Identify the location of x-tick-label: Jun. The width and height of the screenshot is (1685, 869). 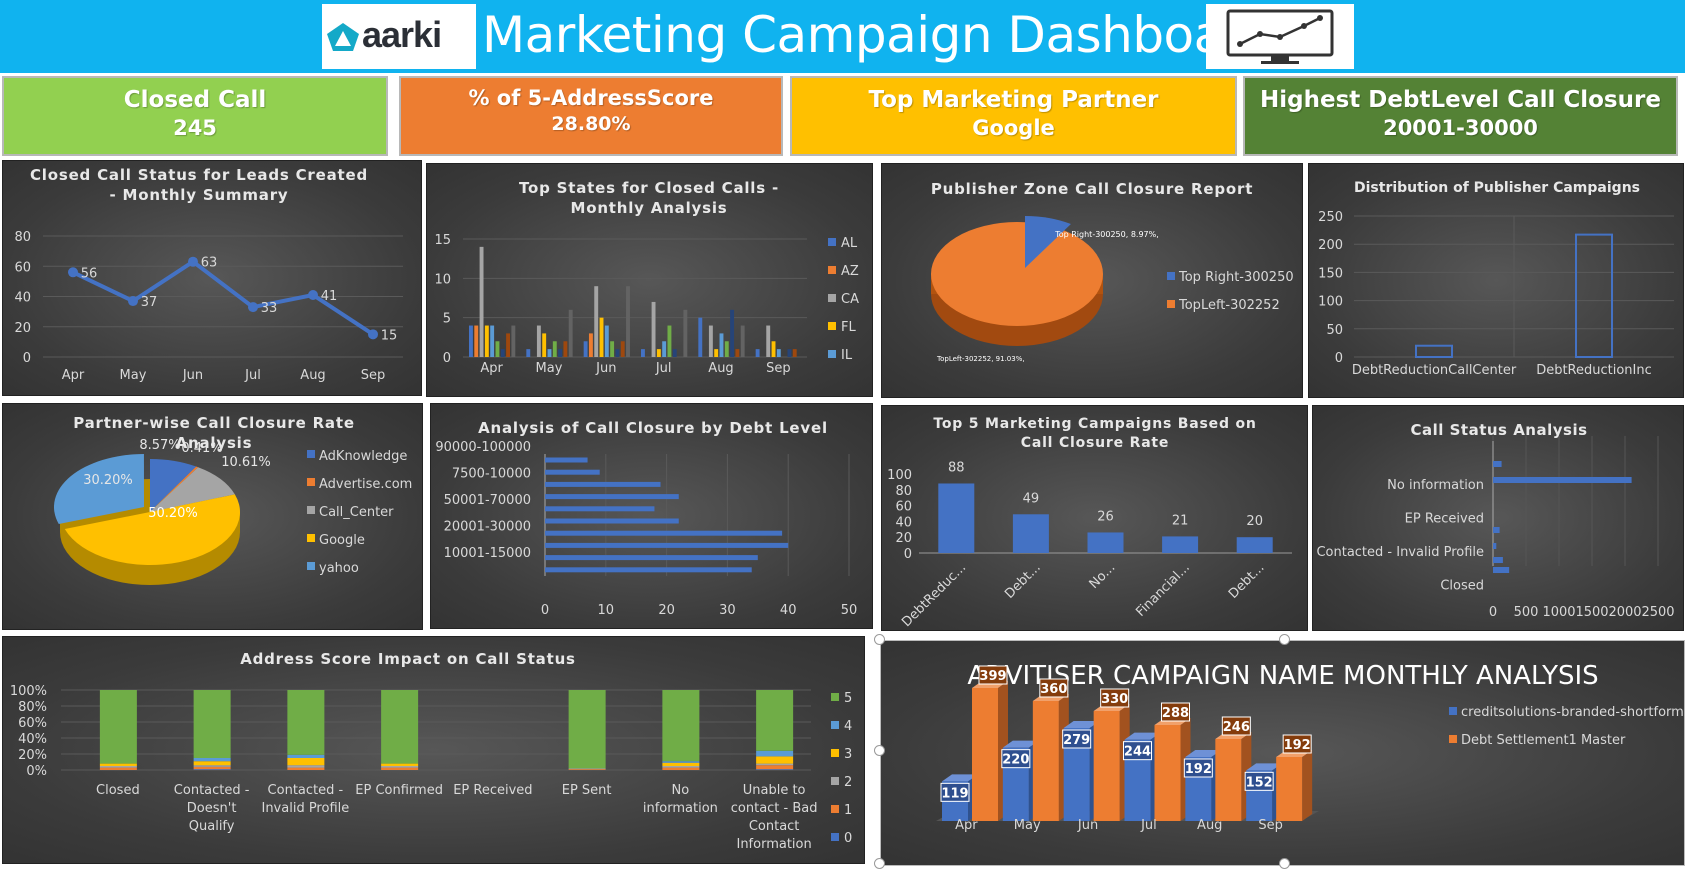
(1087, 825).